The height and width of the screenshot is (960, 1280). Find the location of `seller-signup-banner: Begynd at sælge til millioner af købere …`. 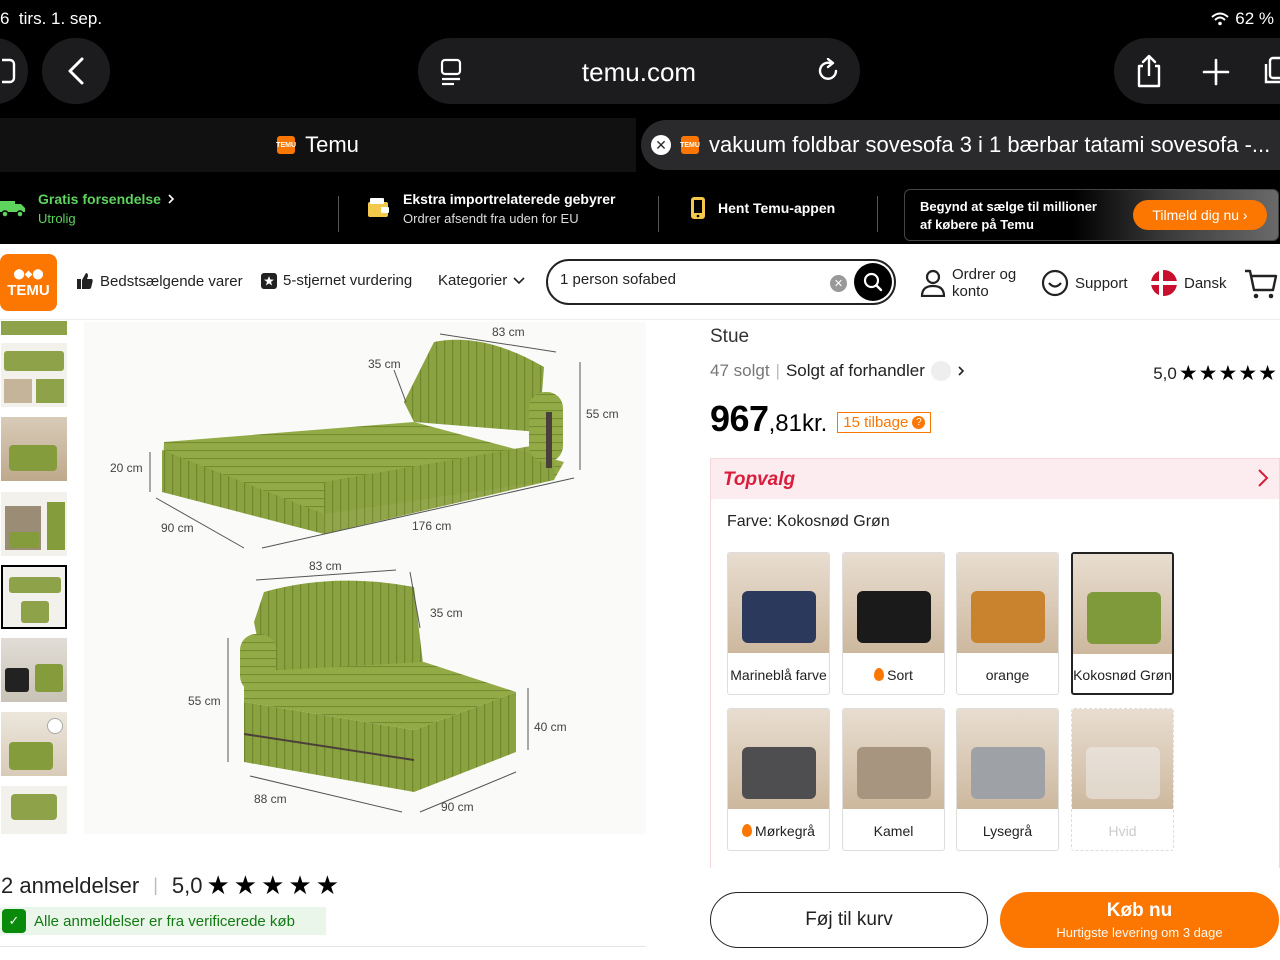

seller-signup-banner: Begynd at sælge til millioner af købere … is located at coordinates (1091, 215).